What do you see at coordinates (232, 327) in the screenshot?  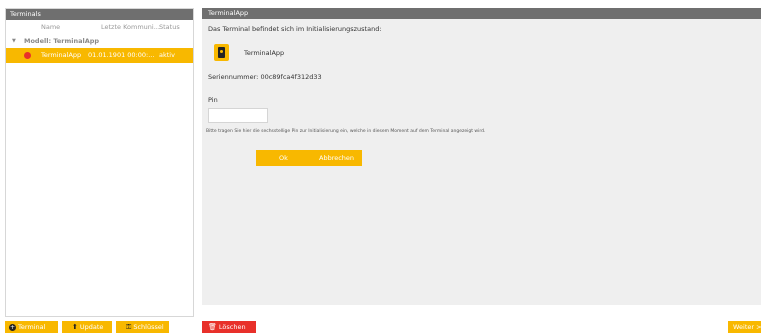 I see `delete-label: Löschen` at bounding box center [232, 327].